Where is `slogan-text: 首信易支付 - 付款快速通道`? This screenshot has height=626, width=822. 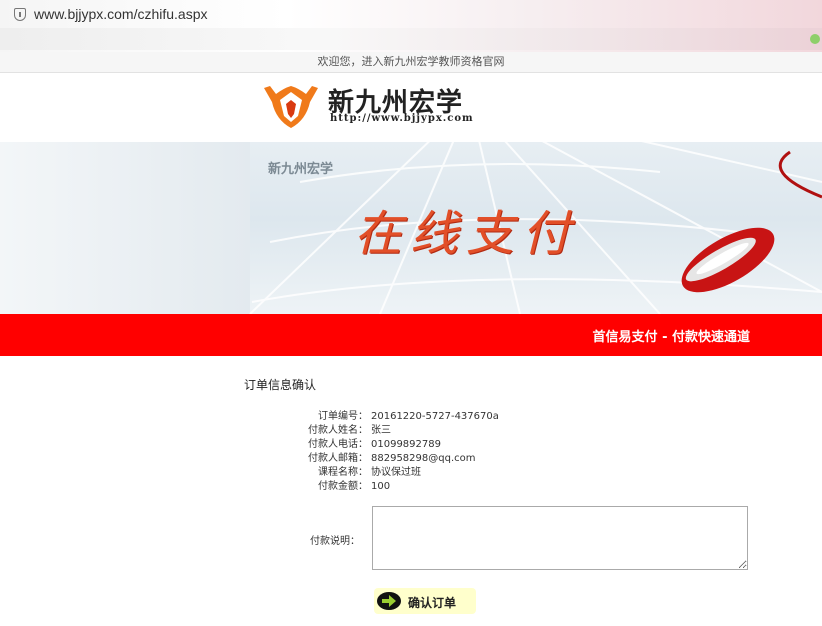
slogan-text: 首信易支付 - 付款快速通道 is located at coordinates (671, 337).